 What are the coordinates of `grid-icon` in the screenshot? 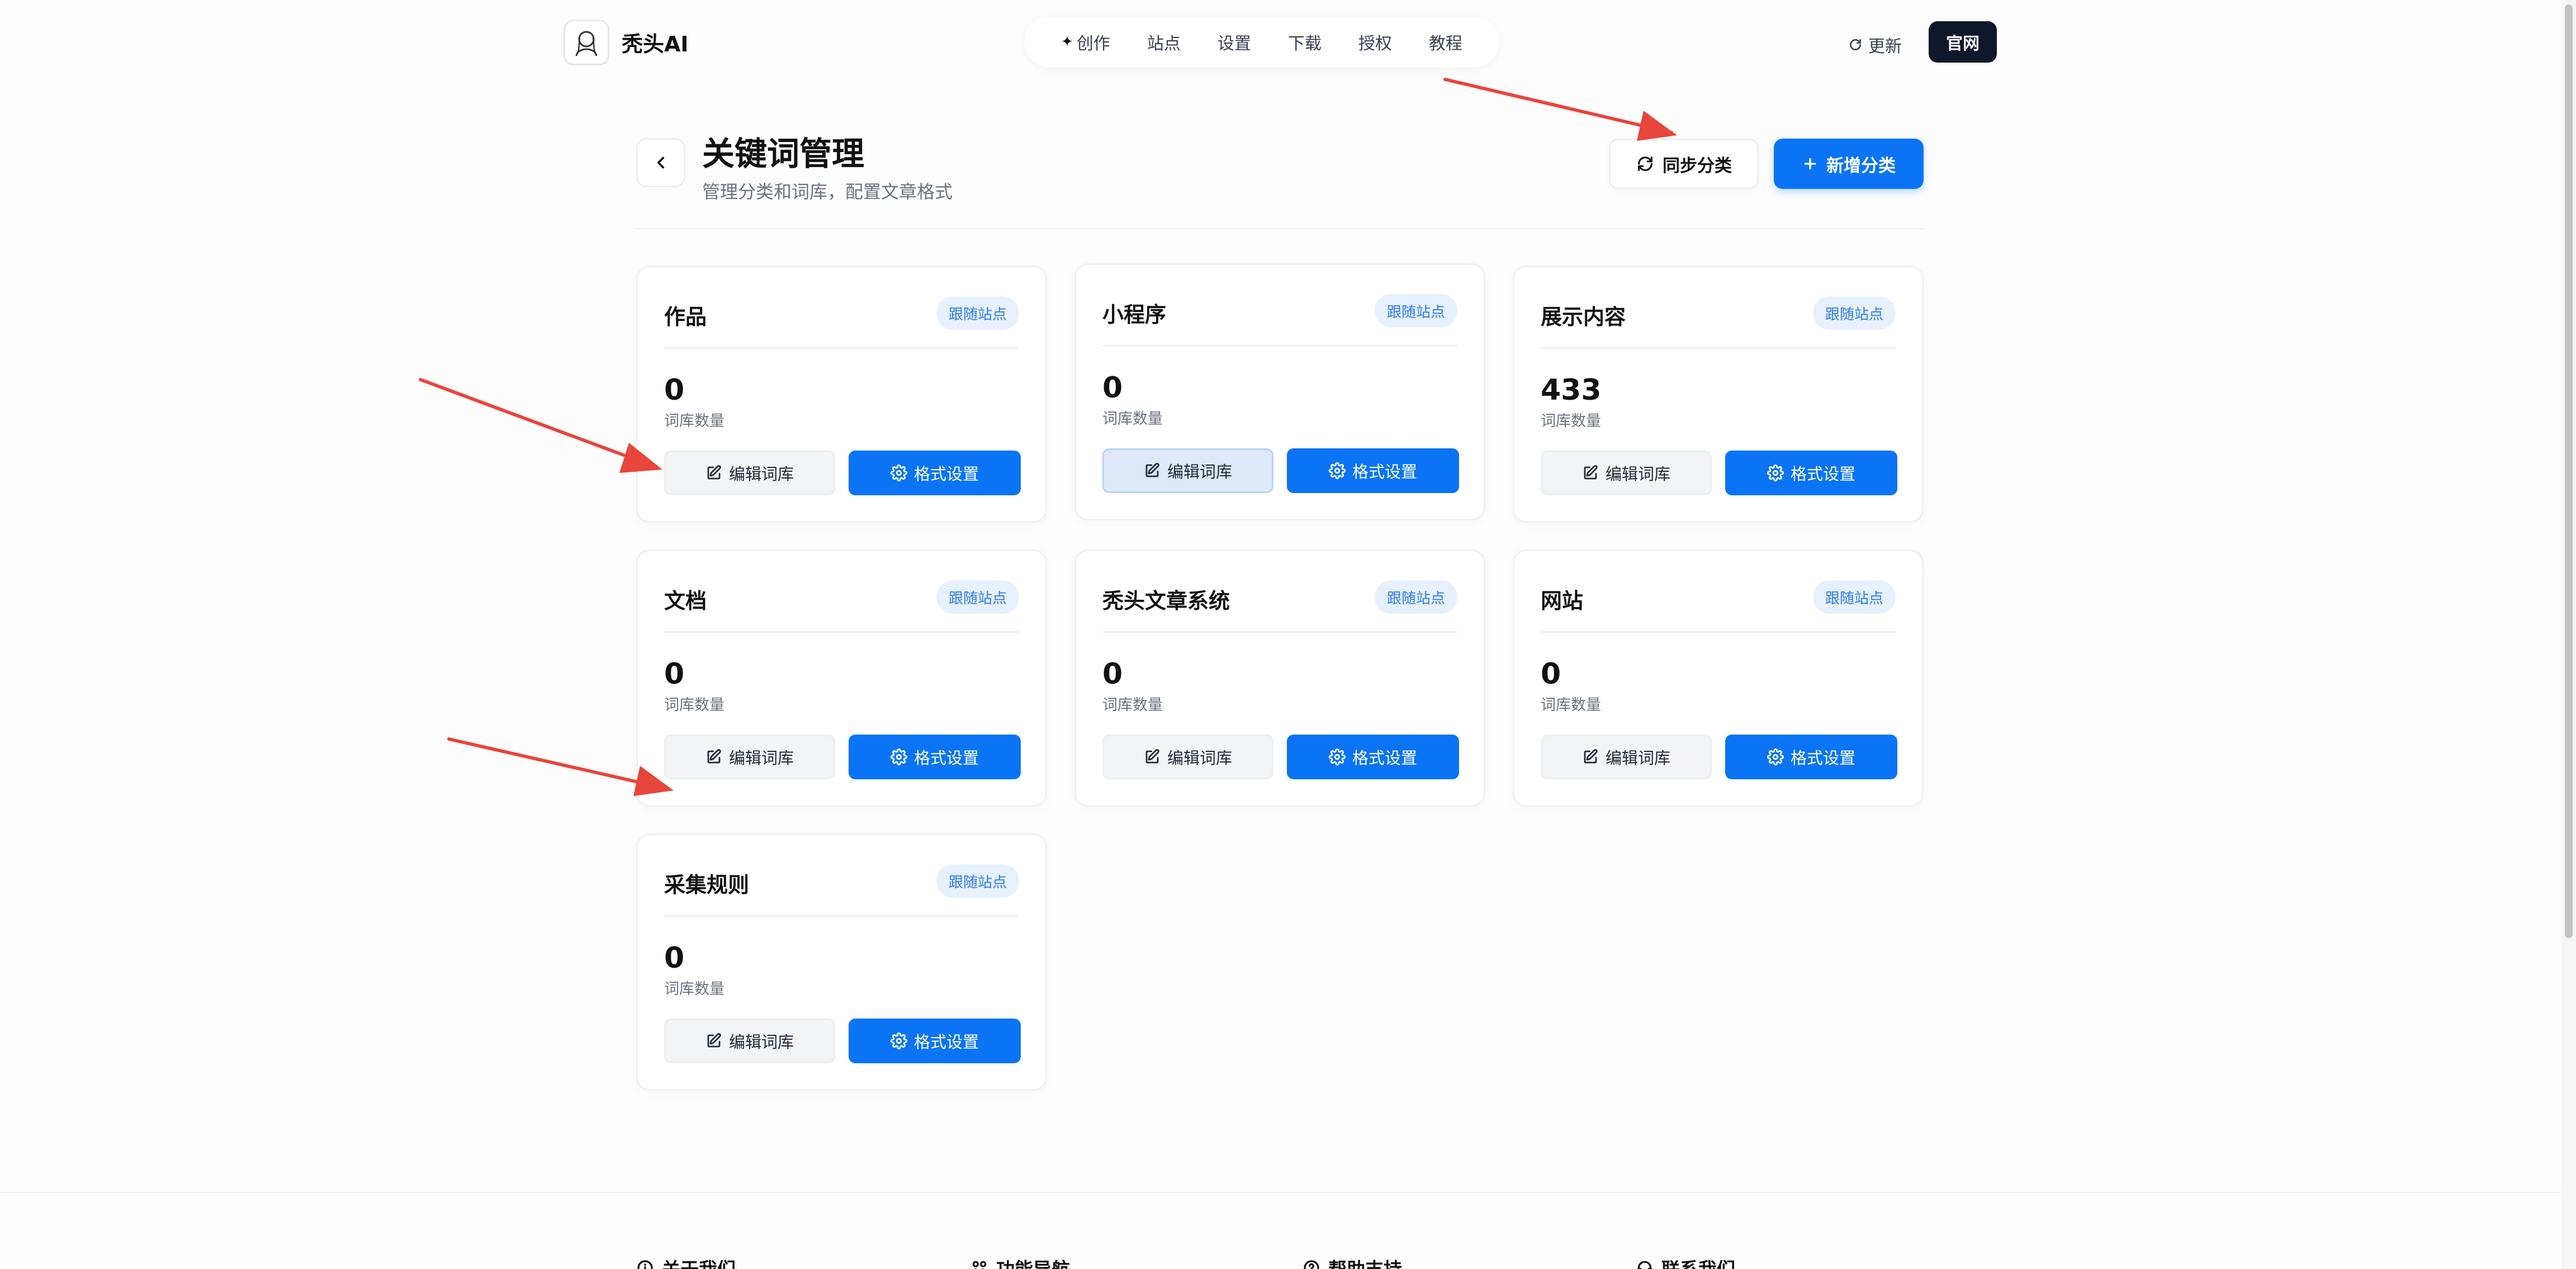 It's located at (980, 1265).